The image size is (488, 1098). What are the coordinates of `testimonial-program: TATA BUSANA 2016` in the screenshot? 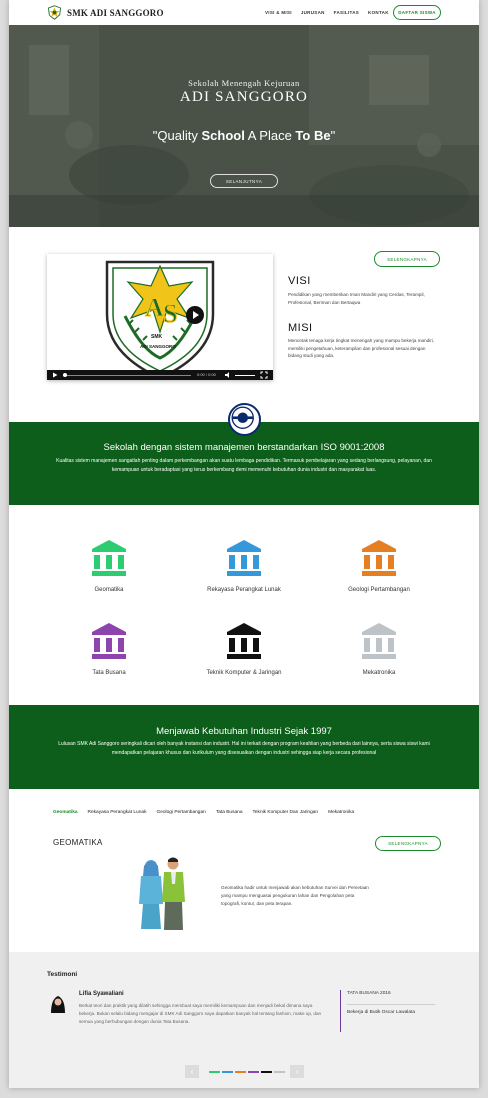 It's located at (369, 993).